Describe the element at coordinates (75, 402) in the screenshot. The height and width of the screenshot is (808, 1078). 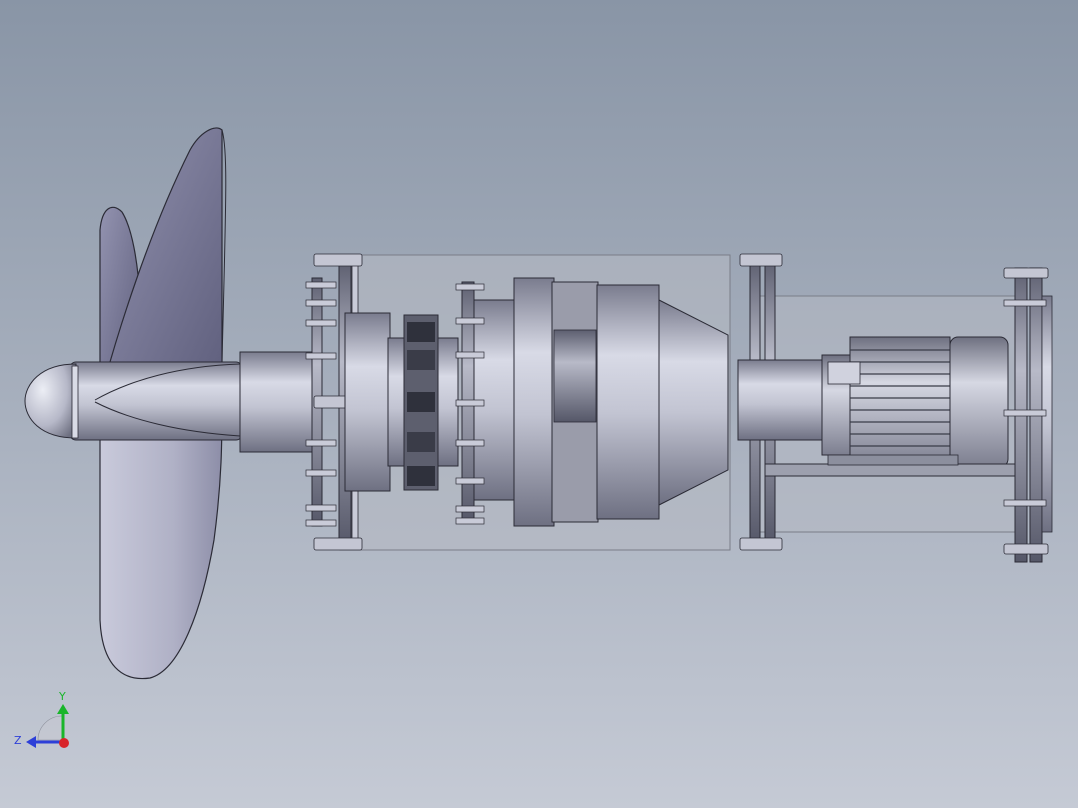
I see `hub-ring` at that location.